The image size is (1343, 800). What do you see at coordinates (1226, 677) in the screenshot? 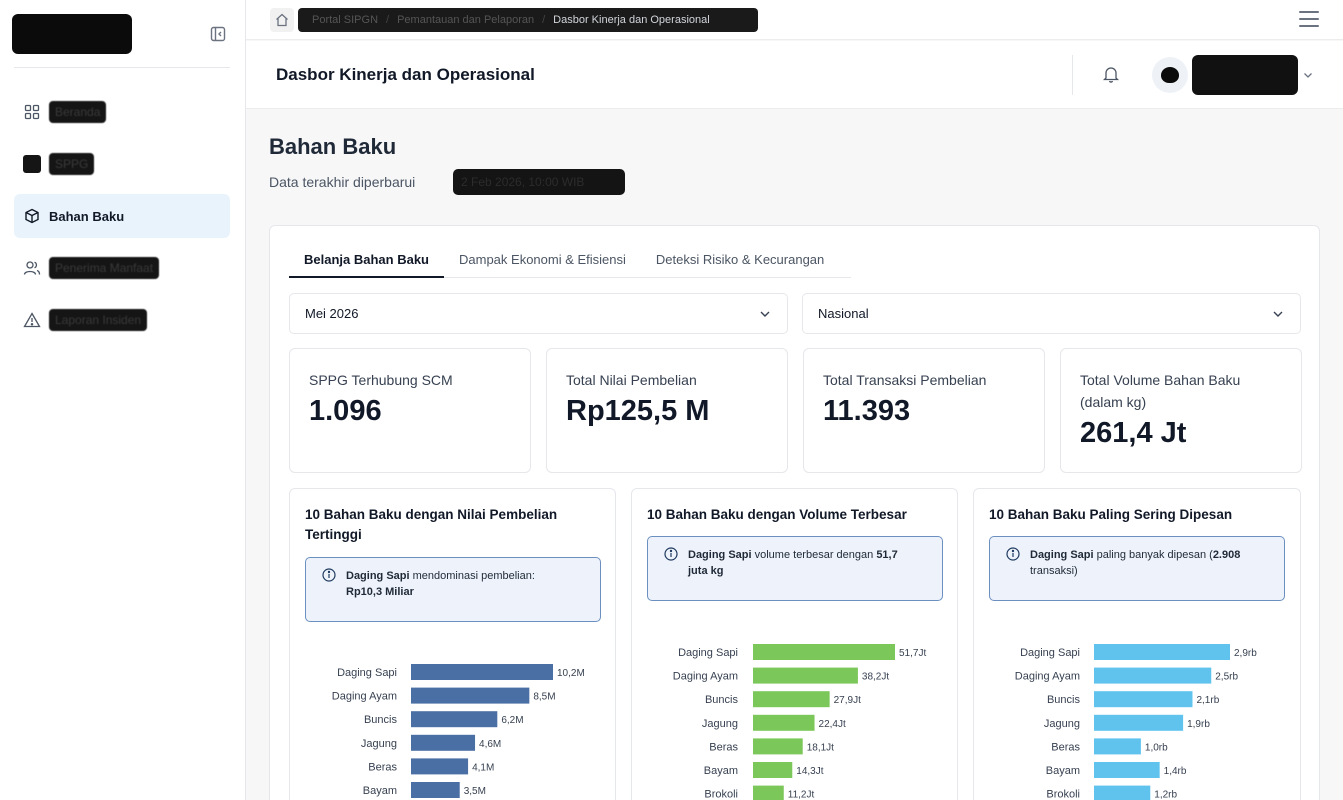
I see `data-label: 2,5rb` at bounding box center [1226, 677].